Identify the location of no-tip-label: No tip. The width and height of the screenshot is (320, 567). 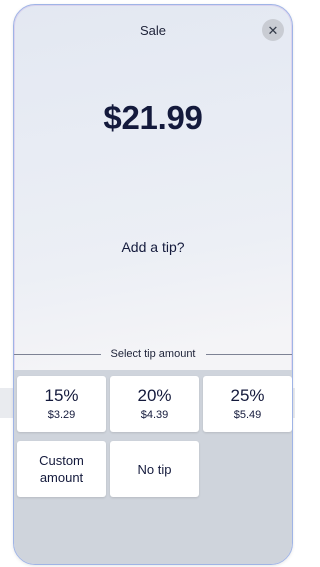
(154, 469).